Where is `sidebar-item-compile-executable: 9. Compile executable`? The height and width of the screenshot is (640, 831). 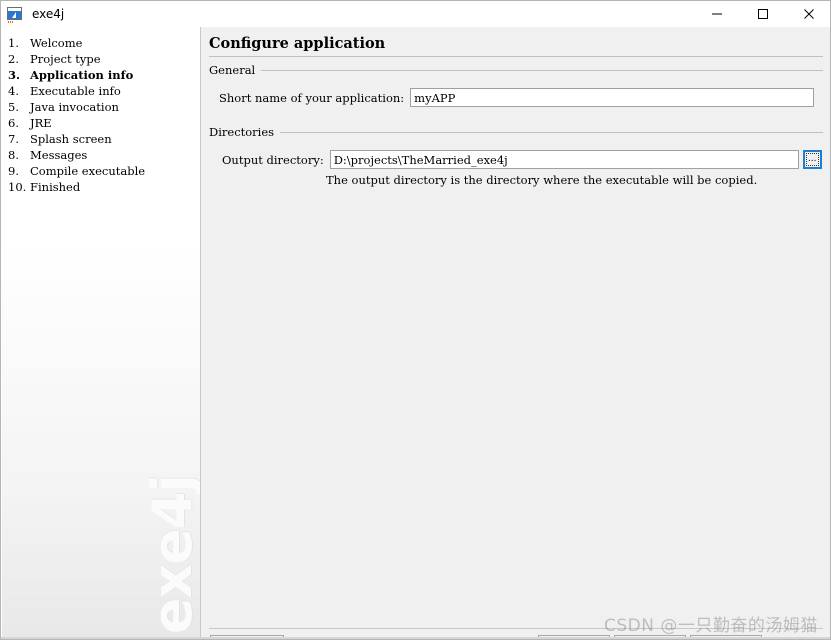 sidebar-item-compile-executable: 9. Compile executable is located at coordinates (101, 171).